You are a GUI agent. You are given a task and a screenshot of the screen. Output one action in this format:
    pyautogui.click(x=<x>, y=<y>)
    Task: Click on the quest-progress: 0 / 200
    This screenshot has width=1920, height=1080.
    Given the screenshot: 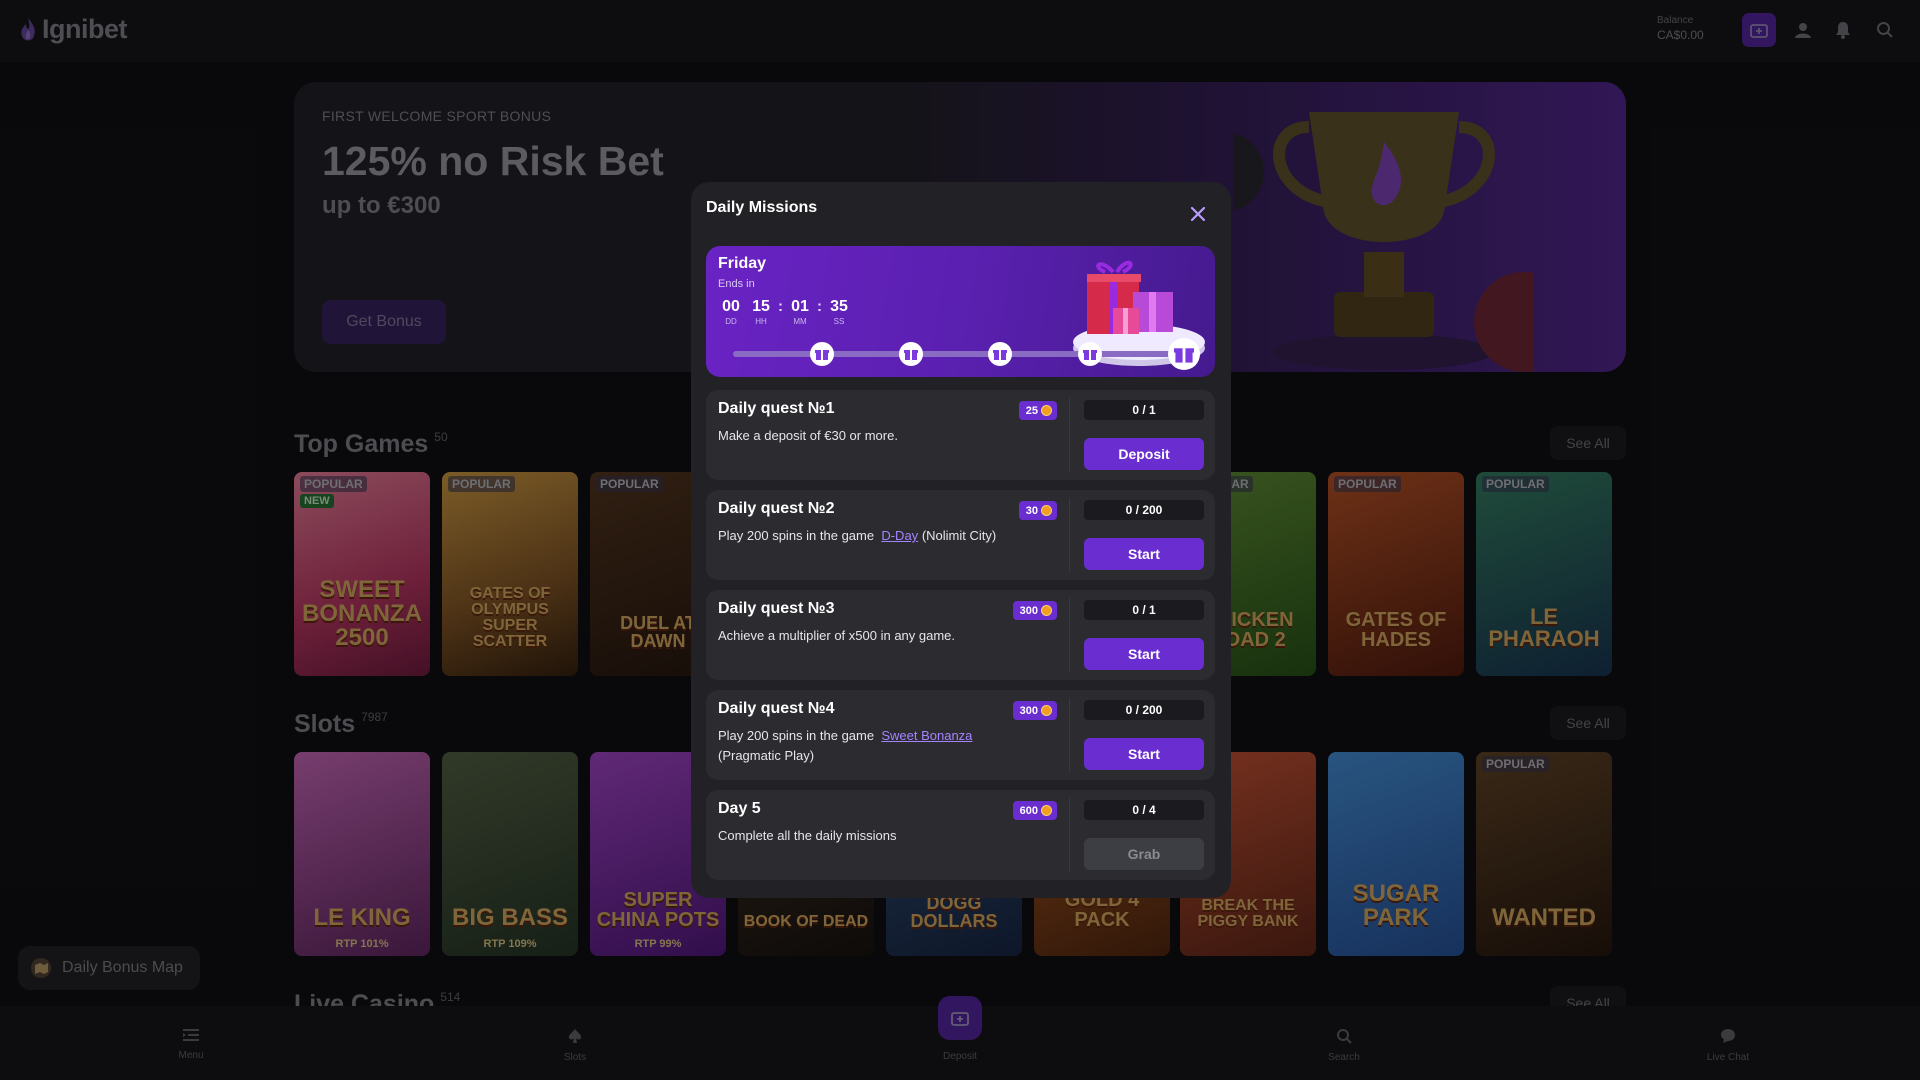 What is the action you would take?
    pyautogui.click(x=1144, y=510)
    